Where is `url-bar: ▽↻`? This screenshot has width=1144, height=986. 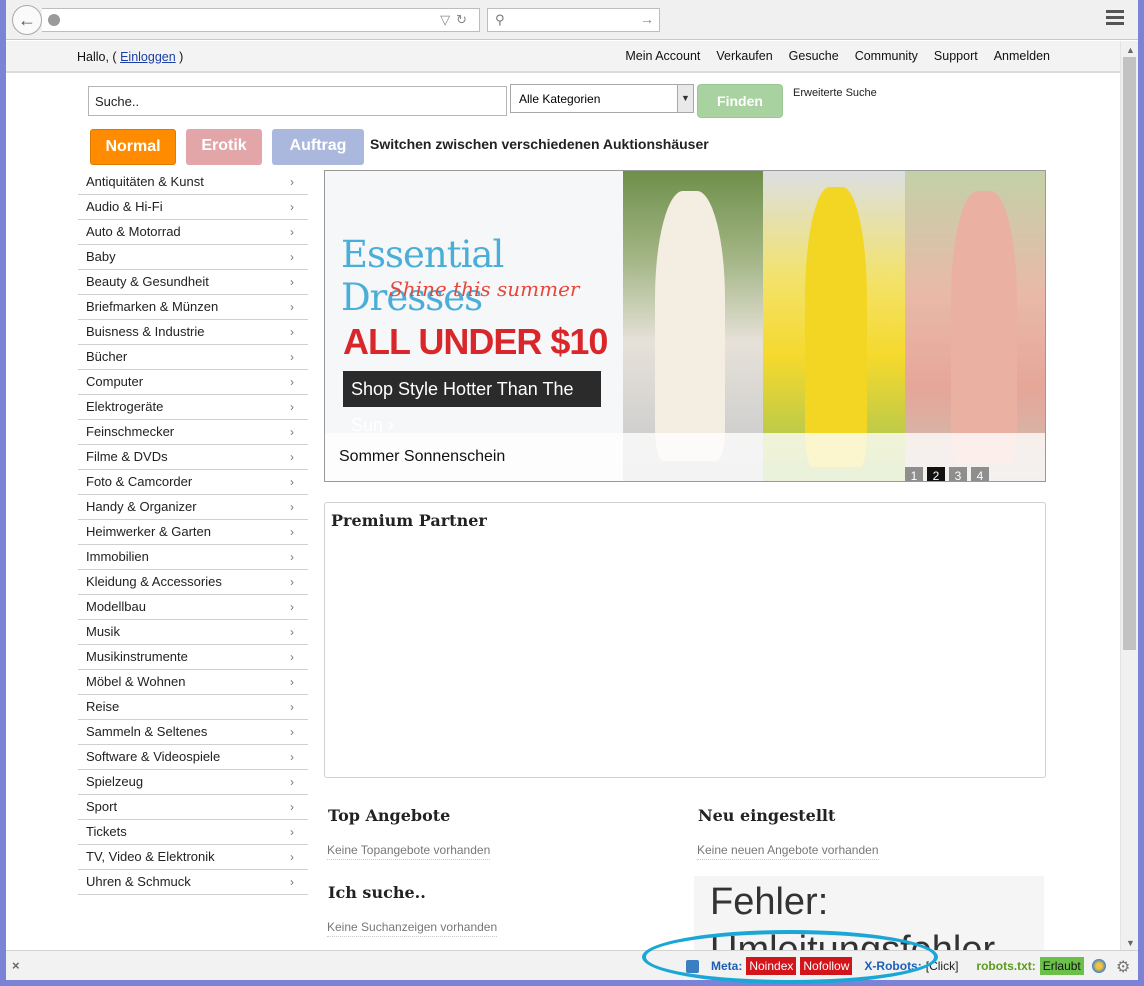 url-bar: ▽↻ is located at coordinates (261, 20).